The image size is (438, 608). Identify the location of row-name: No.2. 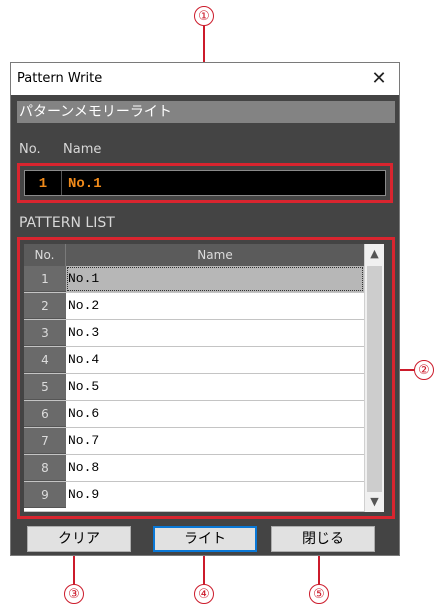
(84, 305).